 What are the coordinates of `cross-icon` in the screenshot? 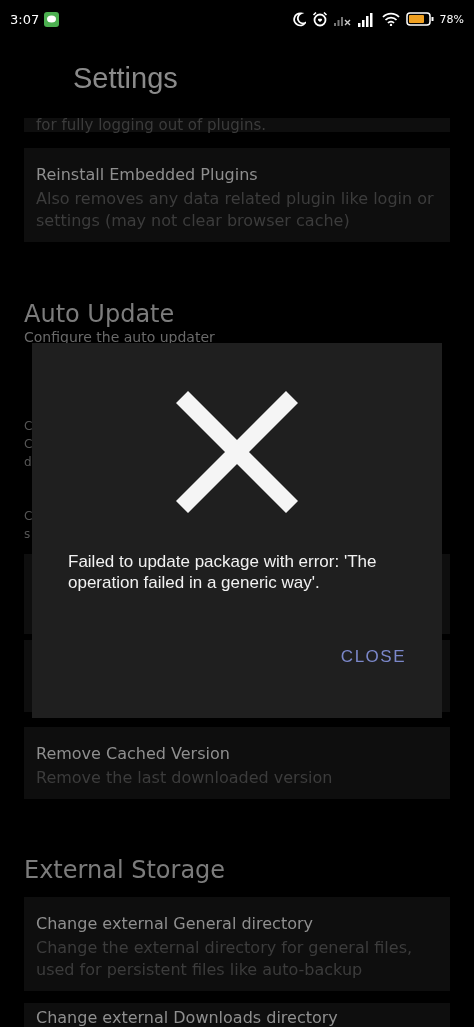 It's located at (237, 452).